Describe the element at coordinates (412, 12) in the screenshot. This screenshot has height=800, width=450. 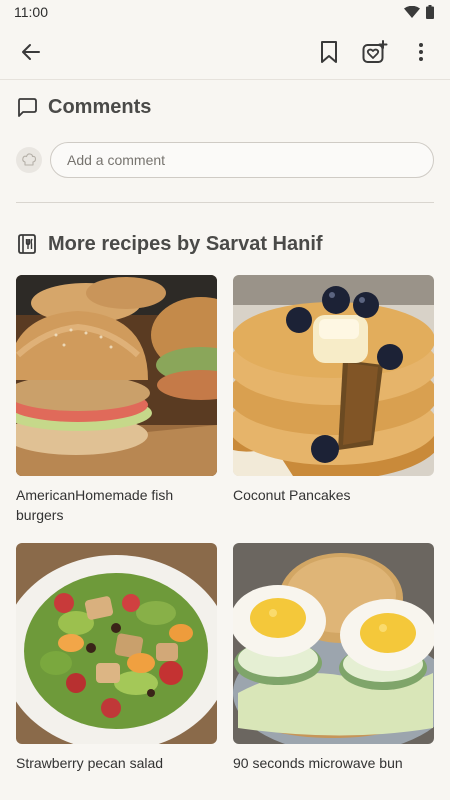
I see `wifi-icon` at that location.